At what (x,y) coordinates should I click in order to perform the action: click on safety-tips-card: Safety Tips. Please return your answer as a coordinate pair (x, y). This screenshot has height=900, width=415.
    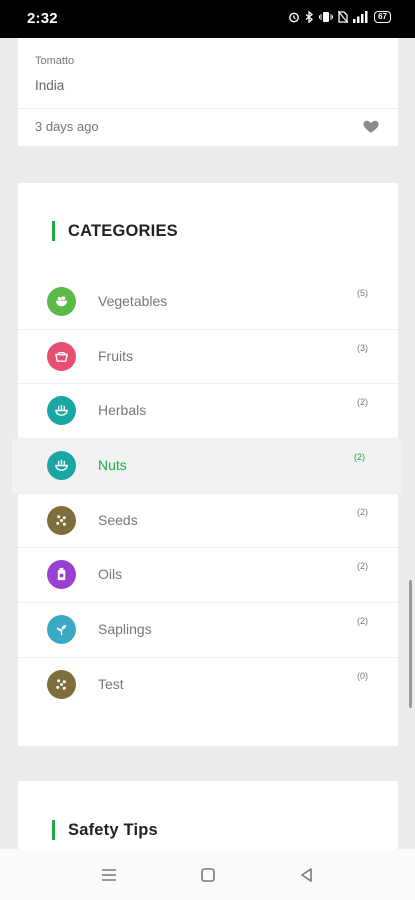
    Looking at the image, I should click on (208, 816).